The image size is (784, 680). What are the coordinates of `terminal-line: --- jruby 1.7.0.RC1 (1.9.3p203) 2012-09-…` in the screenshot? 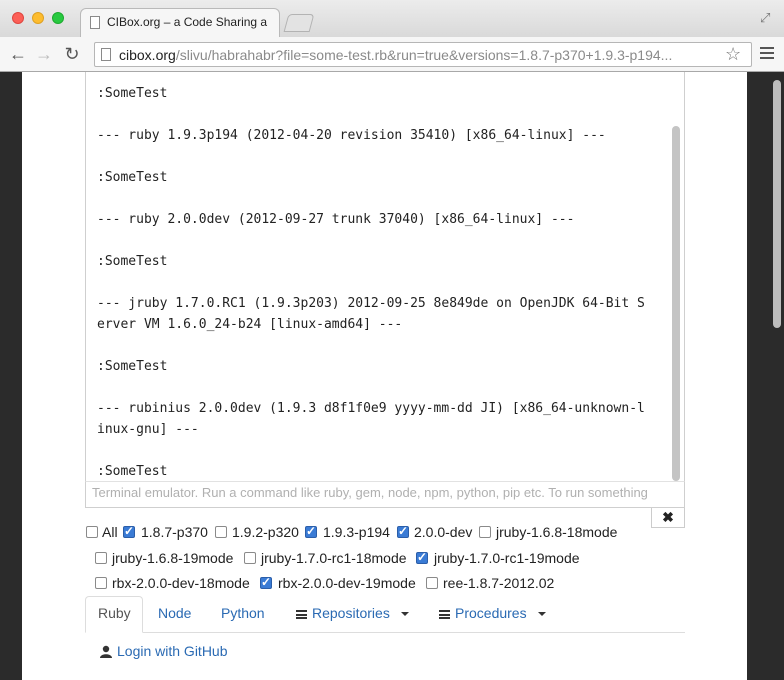 It's located at (371, 303).